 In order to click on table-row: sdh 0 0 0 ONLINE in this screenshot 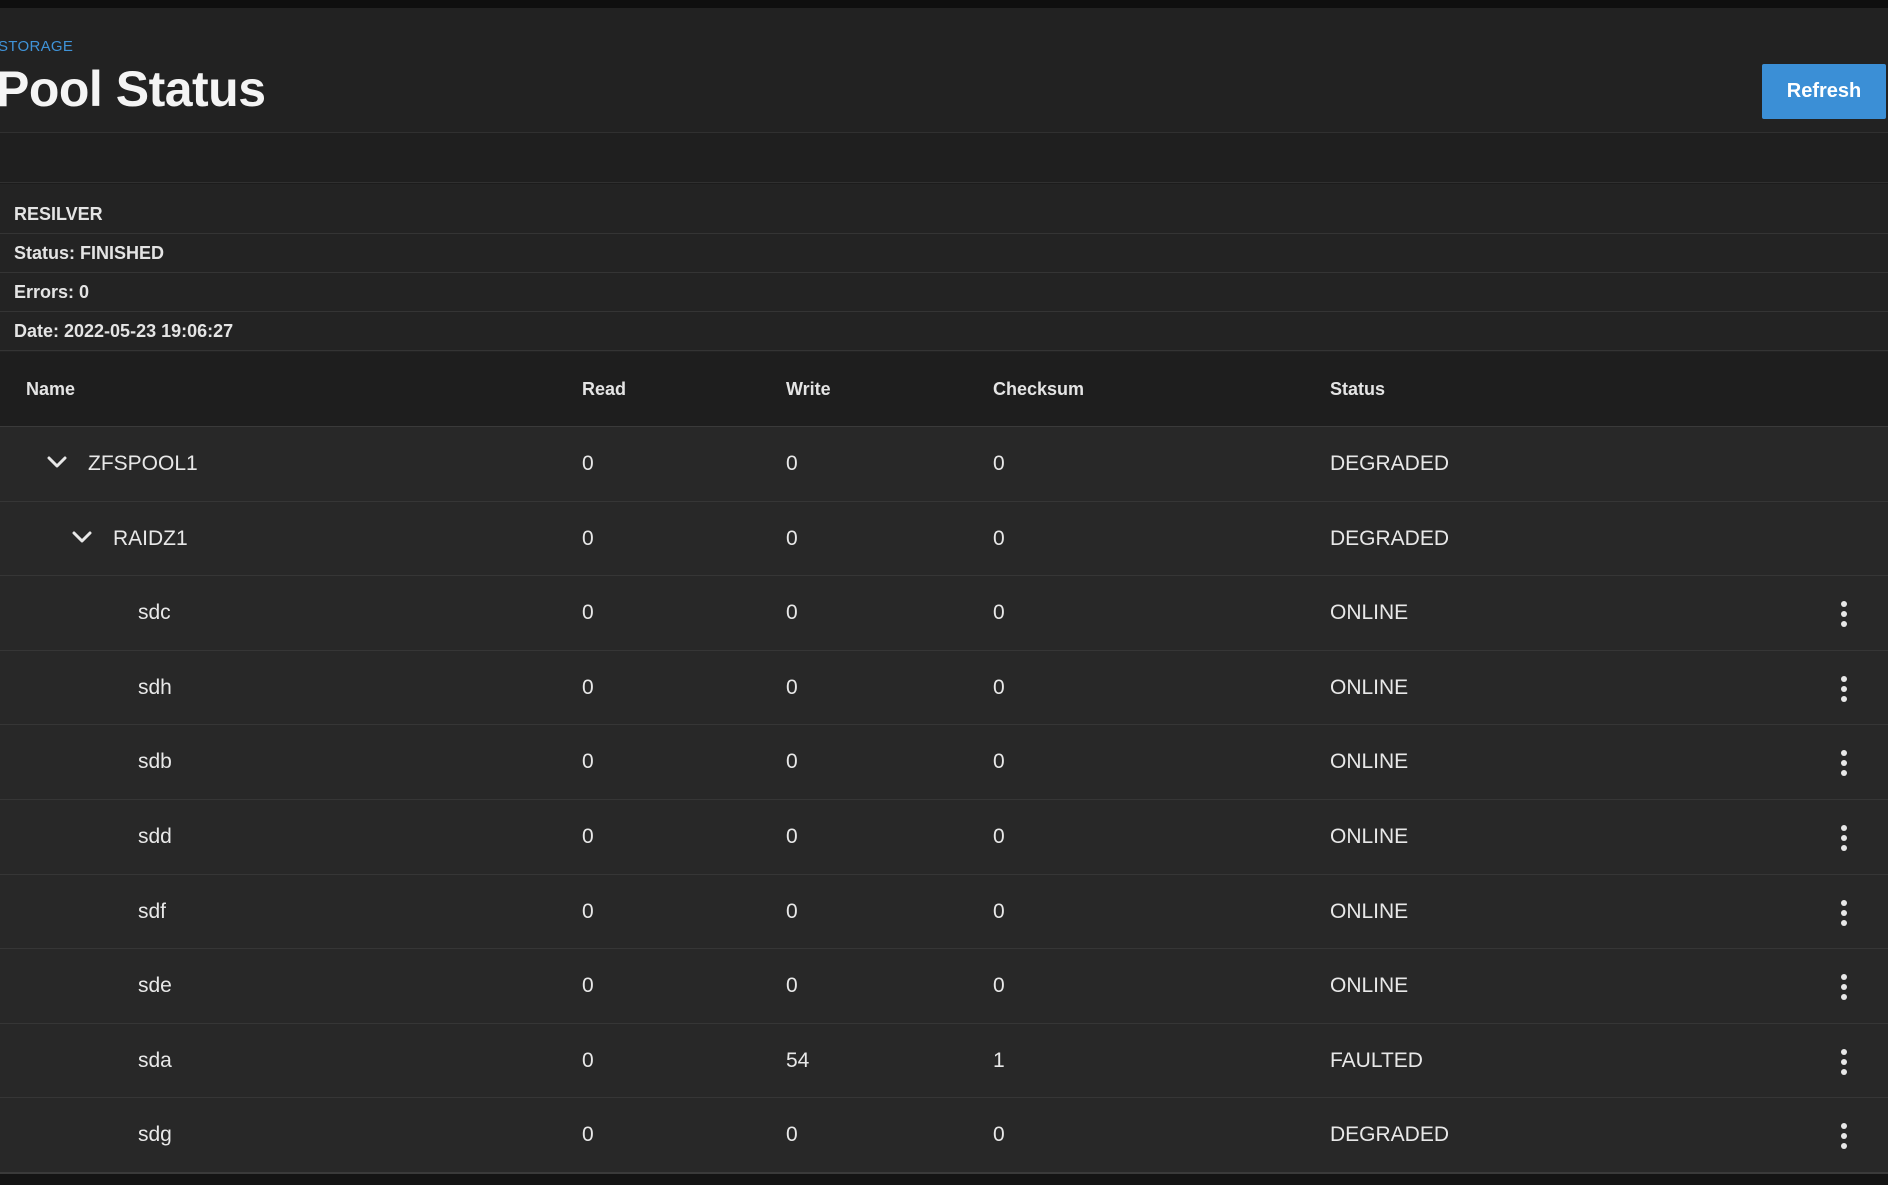, I will do `click(944, 688)`.